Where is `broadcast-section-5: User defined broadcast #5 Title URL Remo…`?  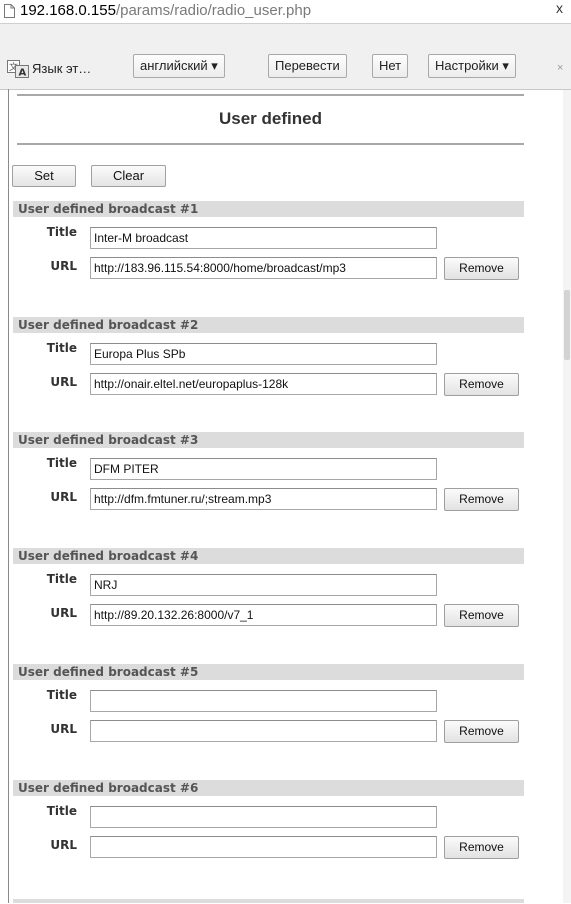 broadcast-section-5: User defined broadcast #5 Title URL Remo… is located at coordinates (268, 717).